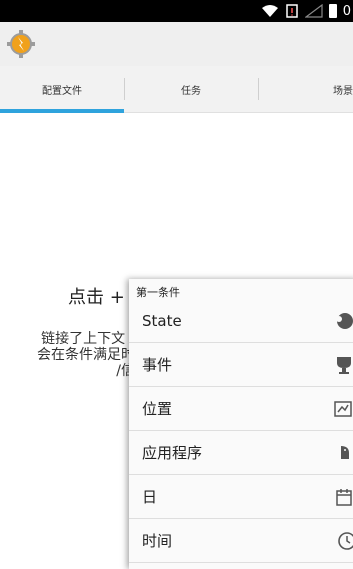 The width and height of the screenshot is (353, 569). What do you see at coordinates (343, 91) in the screenshot?
I see `tab-scenes-label: 场景` at bounding box center [343, 91].